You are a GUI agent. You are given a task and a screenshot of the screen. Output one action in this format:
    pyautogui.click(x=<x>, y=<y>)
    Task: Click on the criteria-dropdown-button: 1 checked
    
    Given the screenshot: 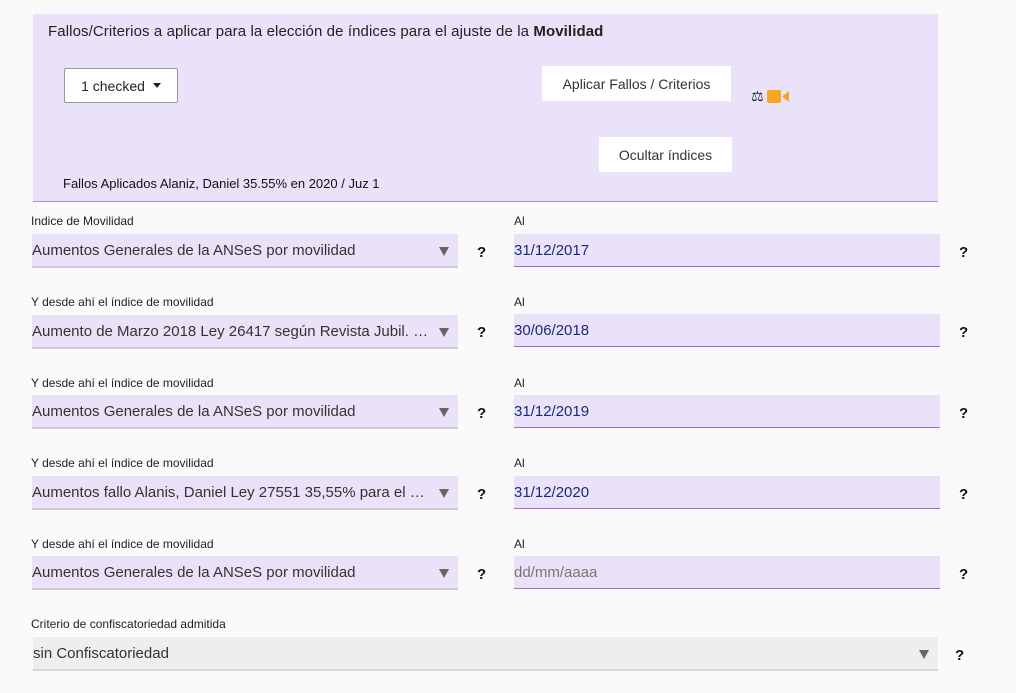 What is the action you would take?
    pyautogui.click(x=121, y=85)
    